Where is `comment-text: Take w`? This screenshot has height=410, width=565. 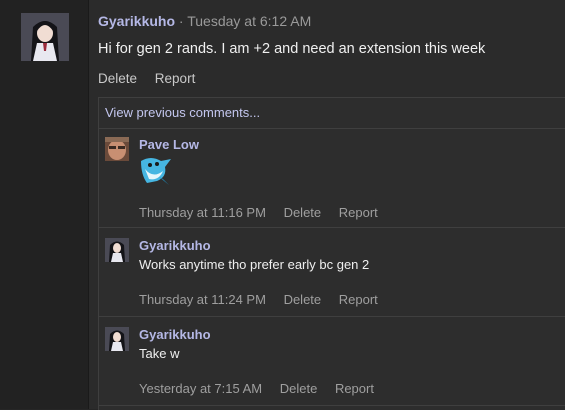 comment-text: Take w is located at coordinates (159, 353).